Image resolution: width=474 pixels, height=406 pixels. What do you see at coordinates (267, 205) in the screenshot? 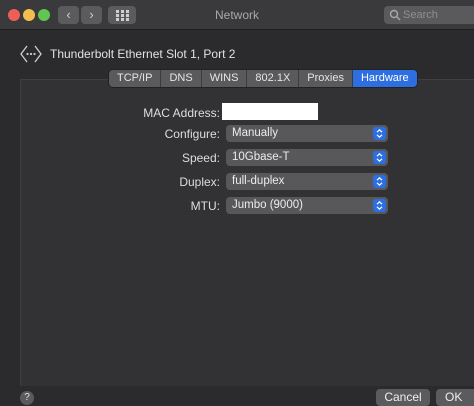
I see `mtu-value: Jumbo (9000)` at bounding box center [267, 205].